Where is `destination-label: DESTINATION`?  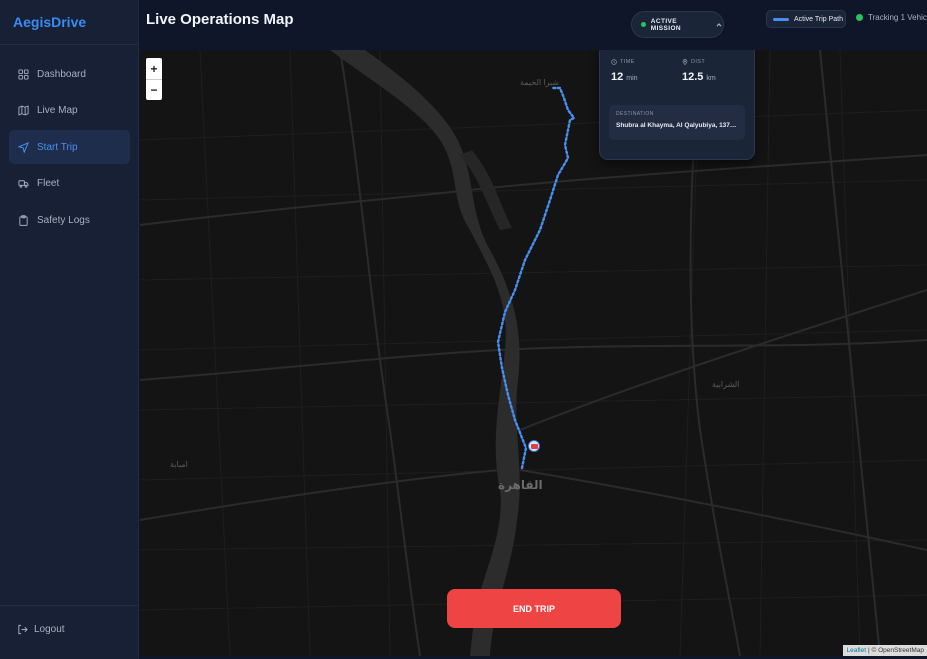 destination-label: DESTINATION is located at coordinates (635, 114).